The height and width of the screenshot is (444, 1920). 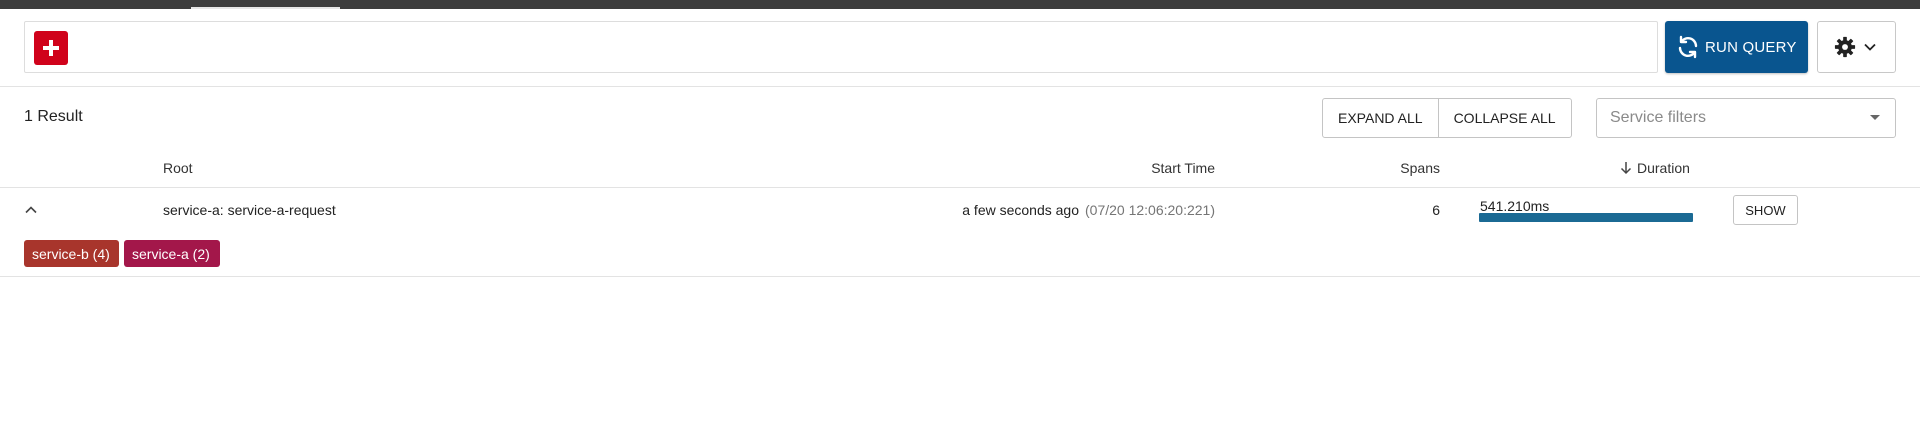 I want to click on header-divider, so click(x=960, y=187).